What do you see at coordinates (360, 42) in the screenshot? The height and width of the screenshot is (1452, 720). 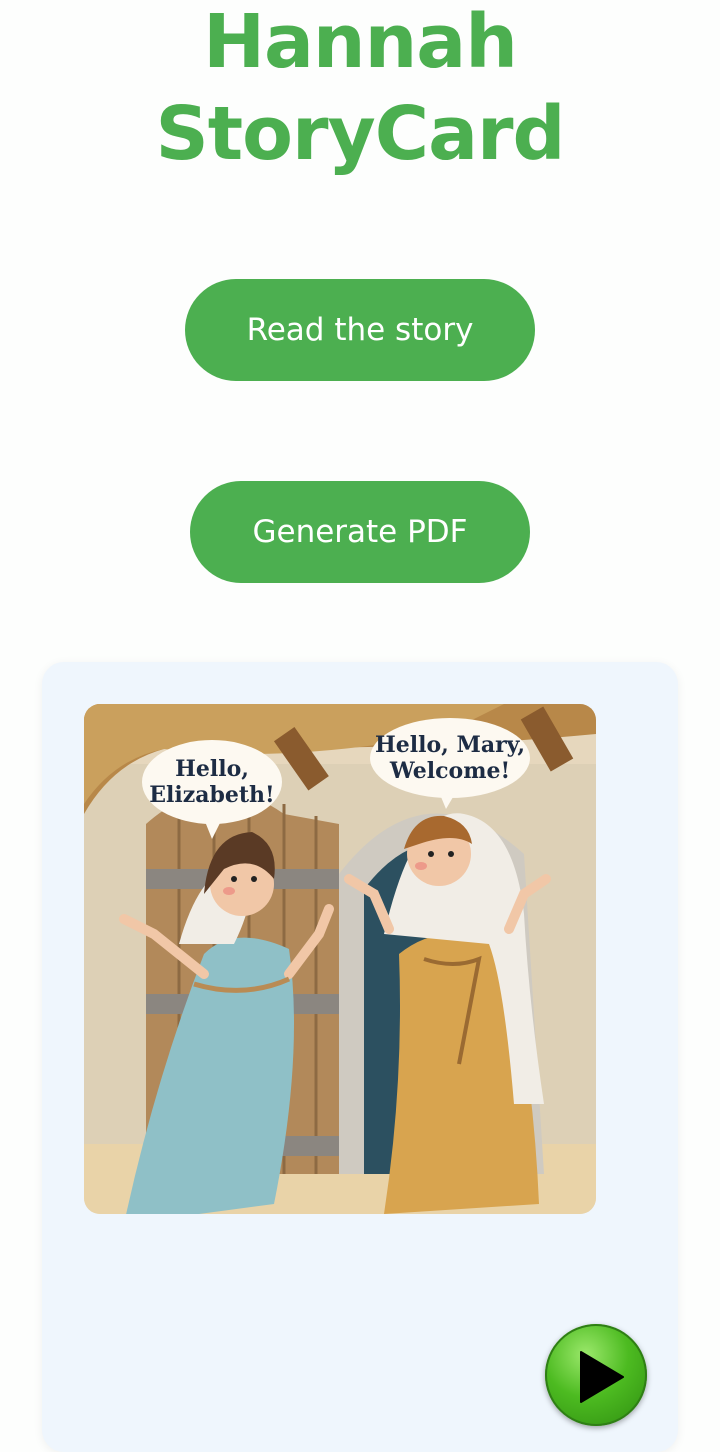 I see `title-line-1: Hannah` at bounding box center [360, 42].